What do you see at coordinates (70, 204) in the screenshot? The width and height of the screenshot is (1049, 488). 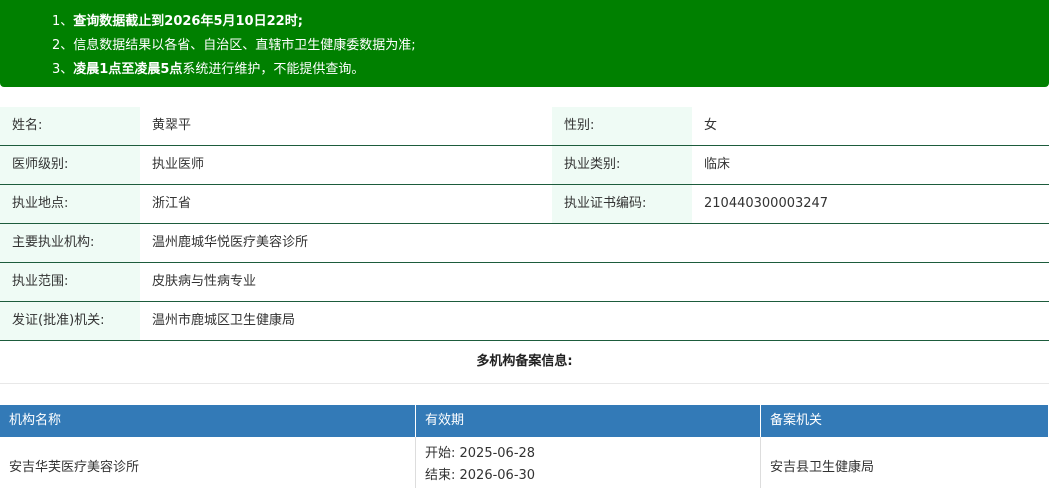 I see `location-label: 执业地点:` at bounding box center [70, 204].